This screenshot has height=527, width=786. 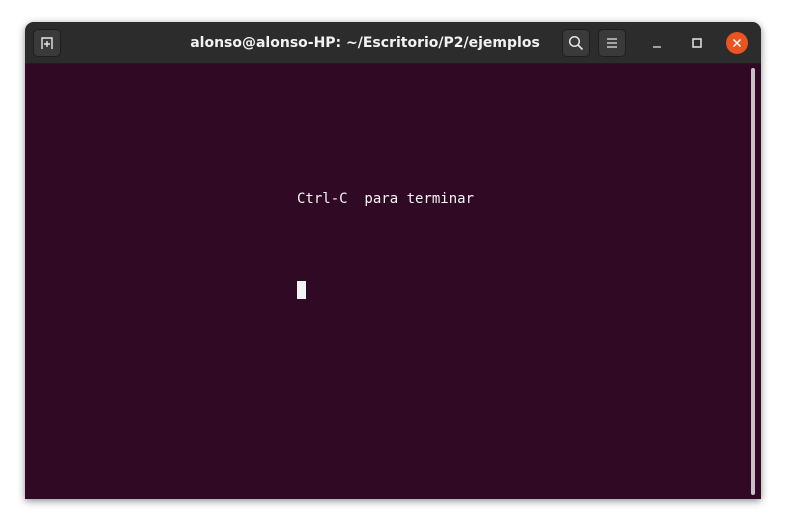 What do you see at coordinates (657, 43) in the screenshot?
I see `minimize-button` at bounding box center [657, 43].